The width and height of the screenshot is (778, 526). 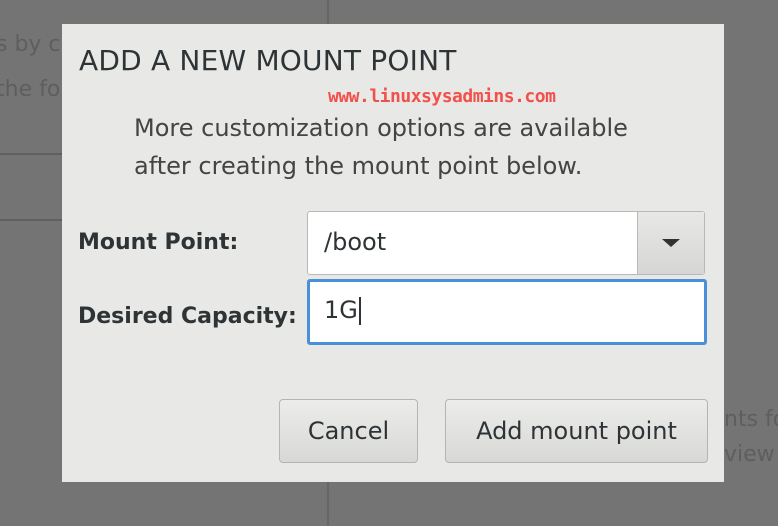 I want to click on capacity-input: 1G, so click(x=507, y=312).